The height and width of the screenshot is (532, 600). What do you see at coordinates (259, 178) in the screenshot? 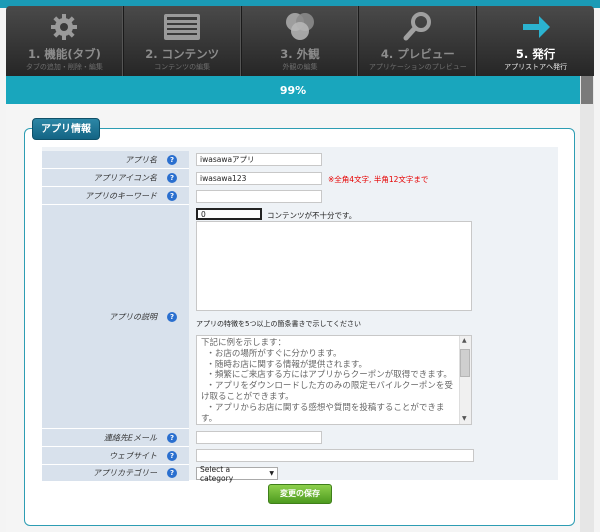
I see `icon-name-input: iwasawa123` at bounding box center [259, 178].